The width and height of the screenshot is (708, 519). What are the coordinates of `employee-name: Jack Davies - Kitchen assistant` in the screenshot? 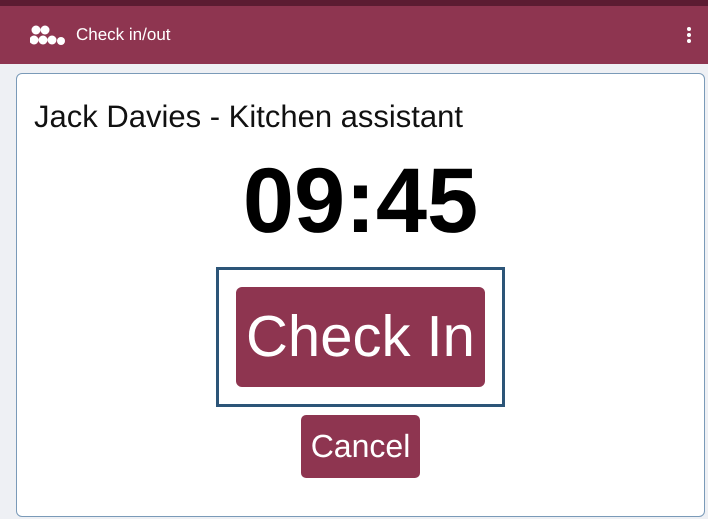 It's located at (249, 116).